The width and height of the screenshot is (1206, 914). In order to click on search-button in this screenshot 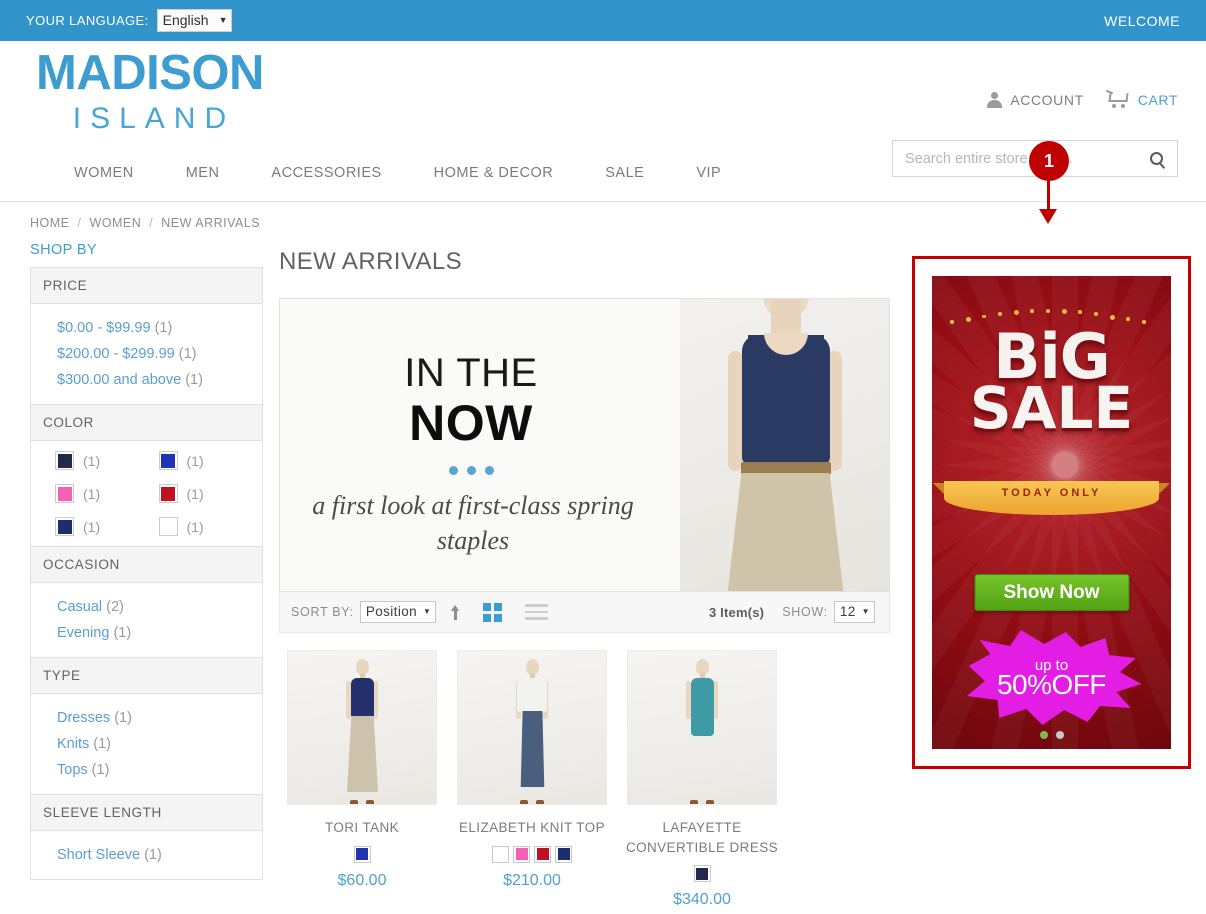, I will do `click(1156, 158)`.